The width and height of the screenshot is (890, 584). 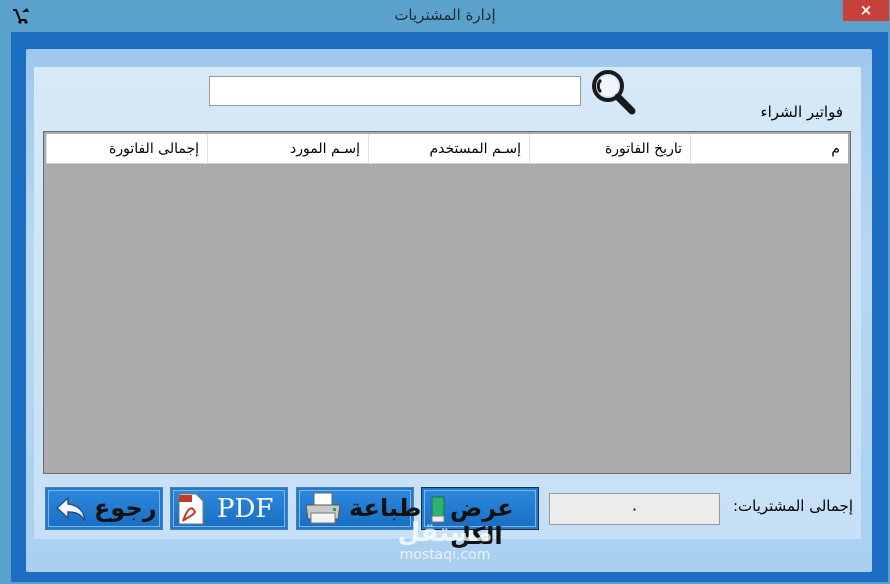 I want to click on title-bar: إدارة المشتريات ×, so click(x=445, y=16).